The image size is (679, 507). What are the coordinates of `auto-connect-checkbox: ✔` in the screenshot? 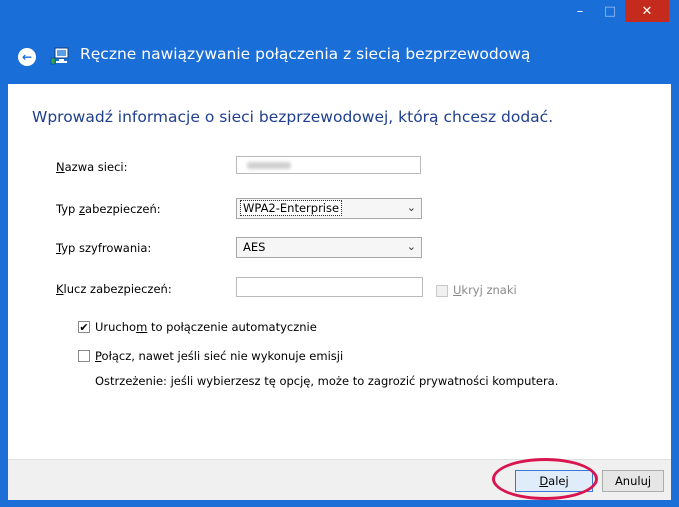 It's located at (84, 327).